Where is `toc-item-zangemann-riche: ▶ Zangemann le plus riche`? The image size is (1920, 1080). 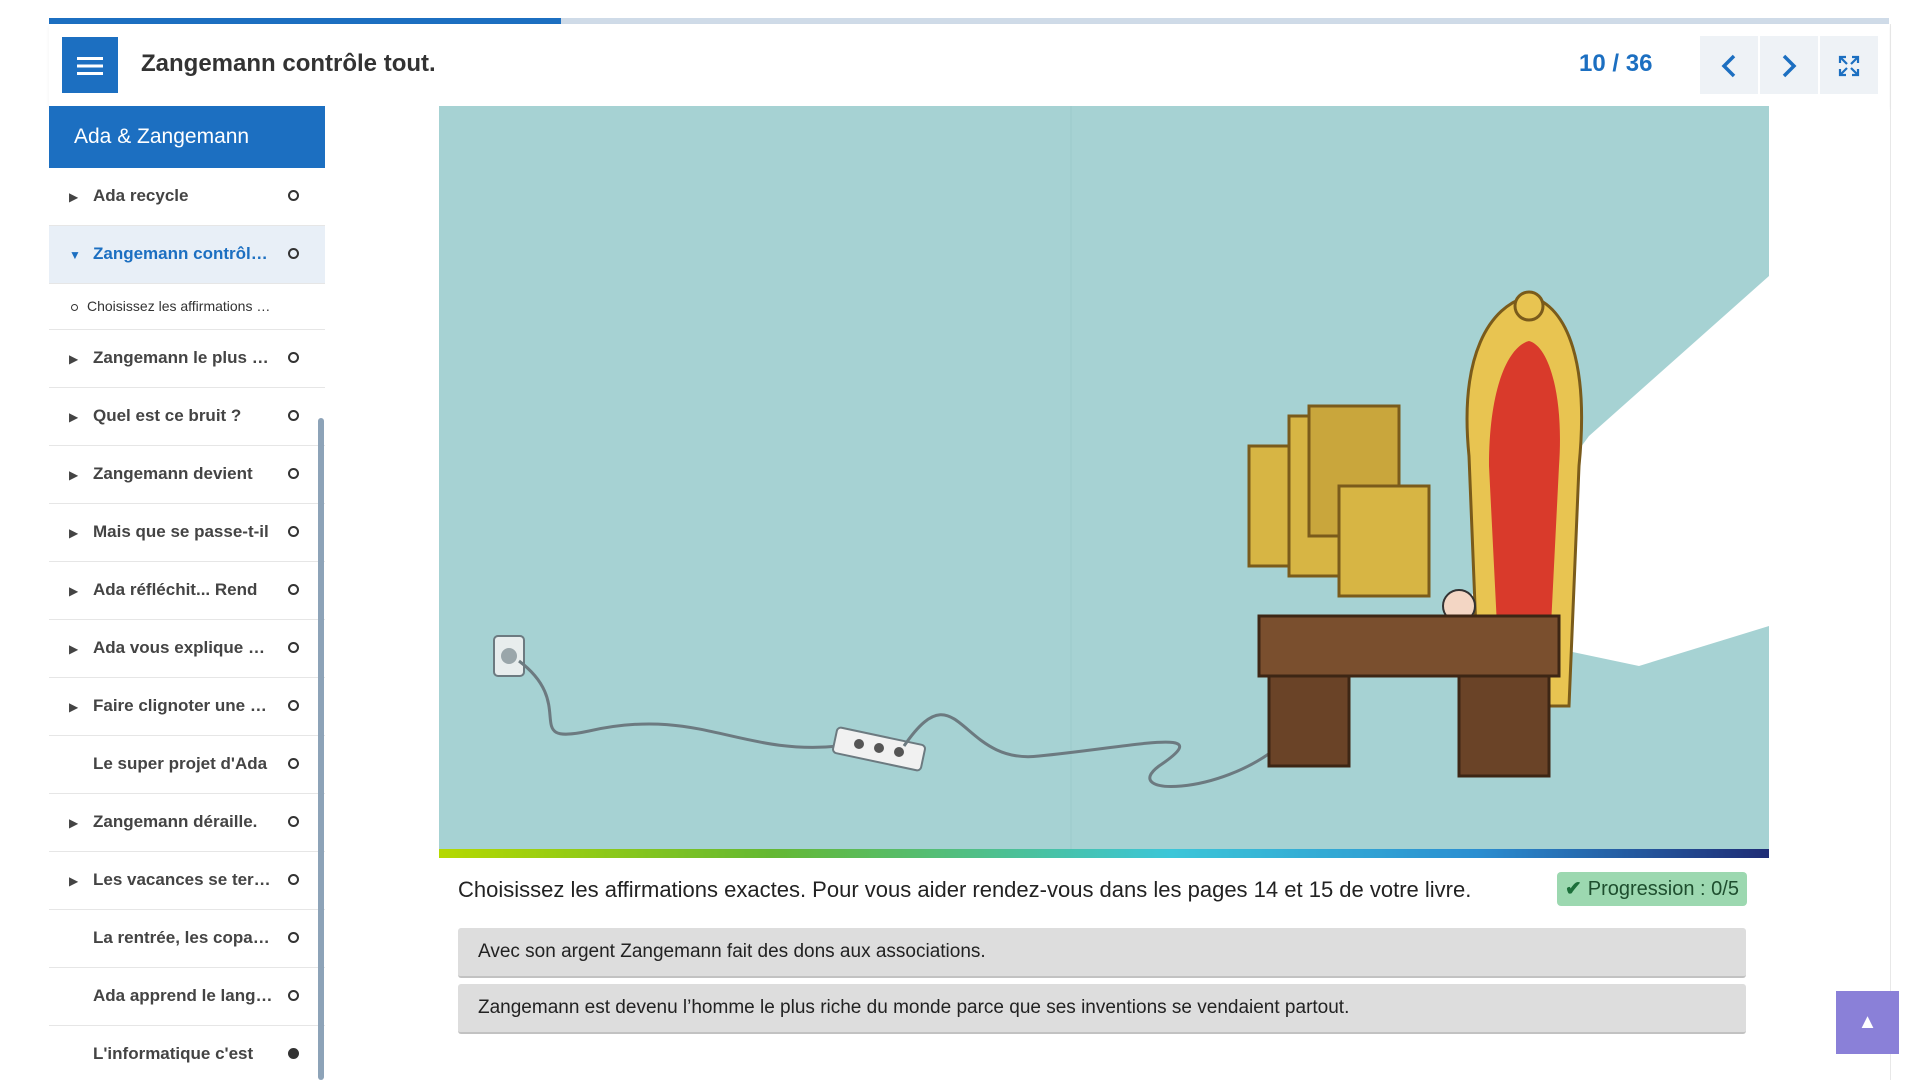
toc-item-zangemann-riche: ▶ Zangemann le plus riche is located at coordinates (187, 359).